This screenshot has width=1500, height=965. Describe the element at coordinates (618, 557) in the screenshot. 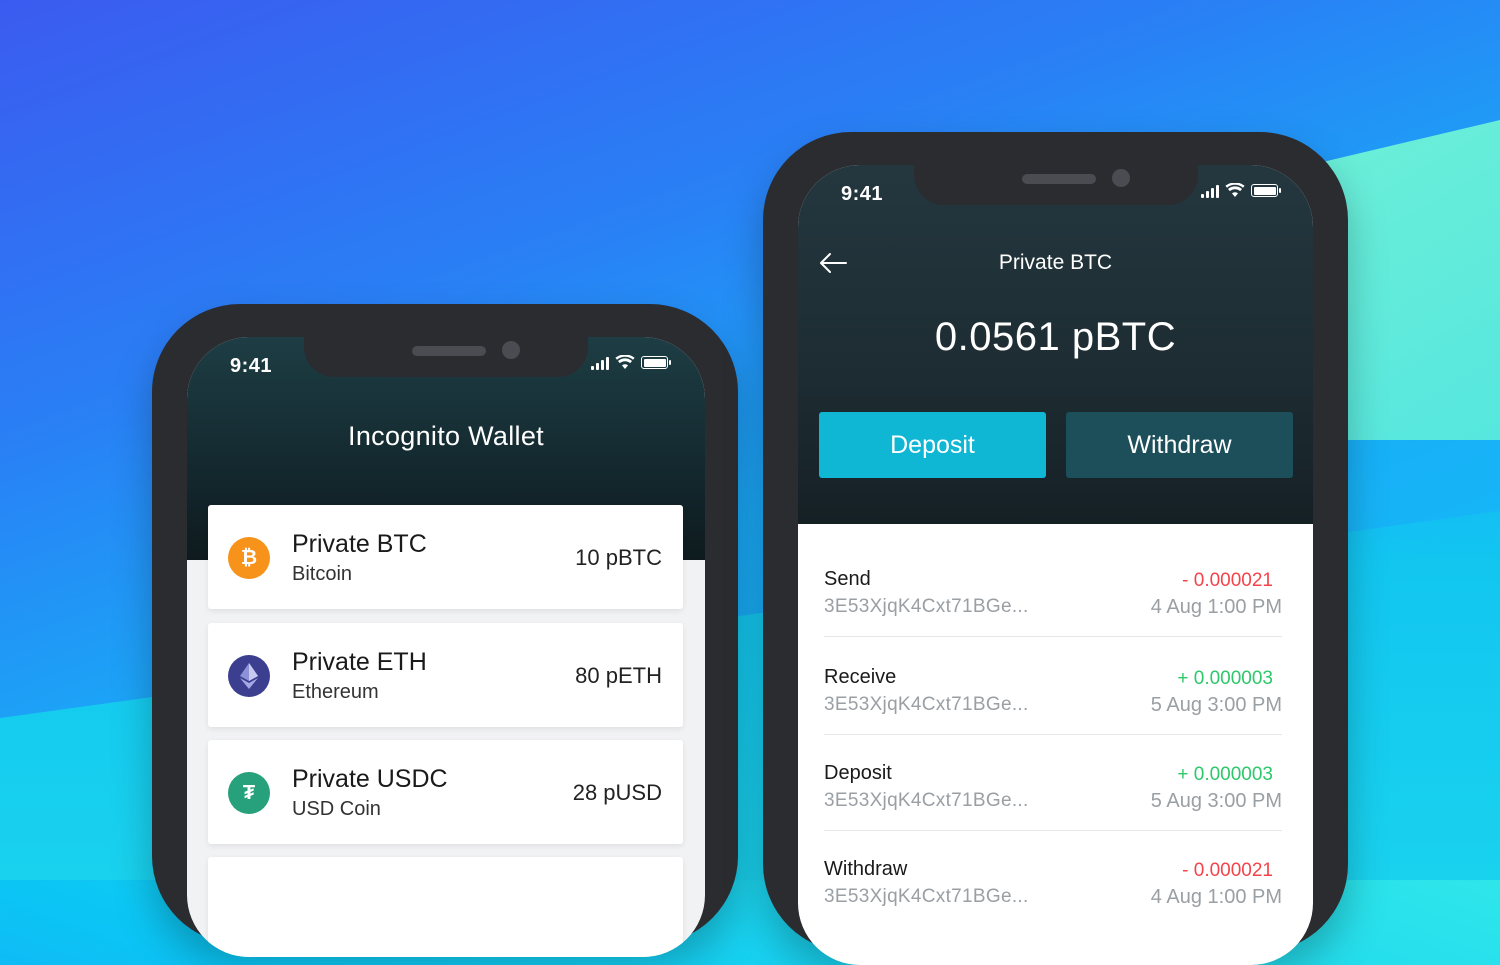

I see `coin-amount: 10 pBTC` at that location.